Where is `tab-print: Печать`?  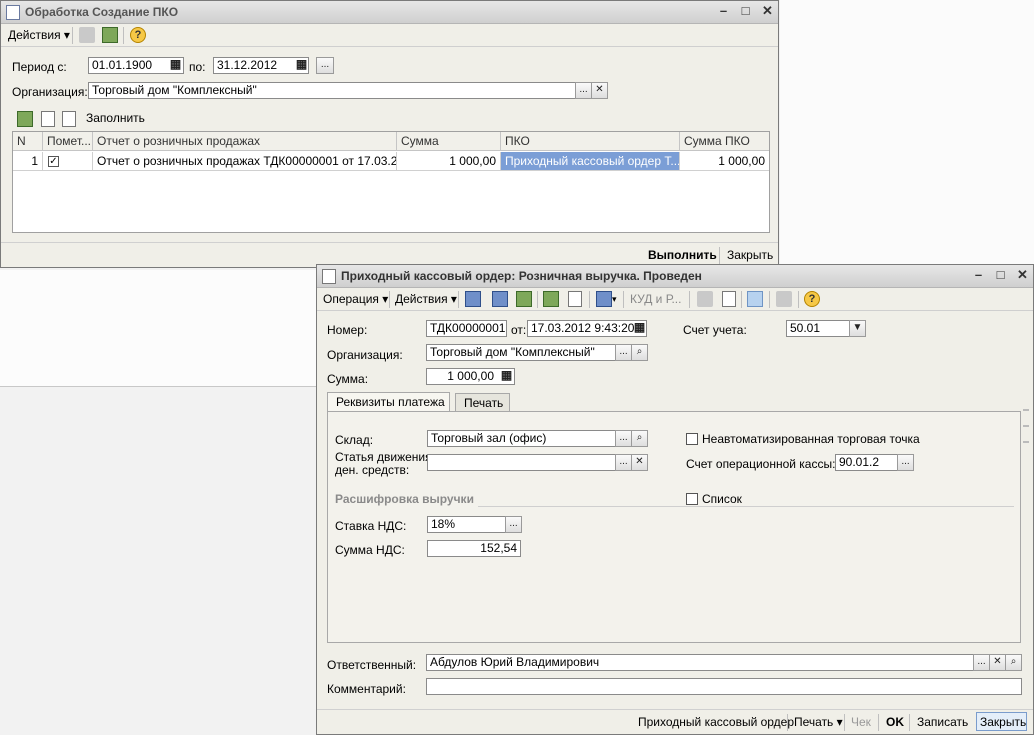
tab-print: Печать is located at coordinates (482, 402).